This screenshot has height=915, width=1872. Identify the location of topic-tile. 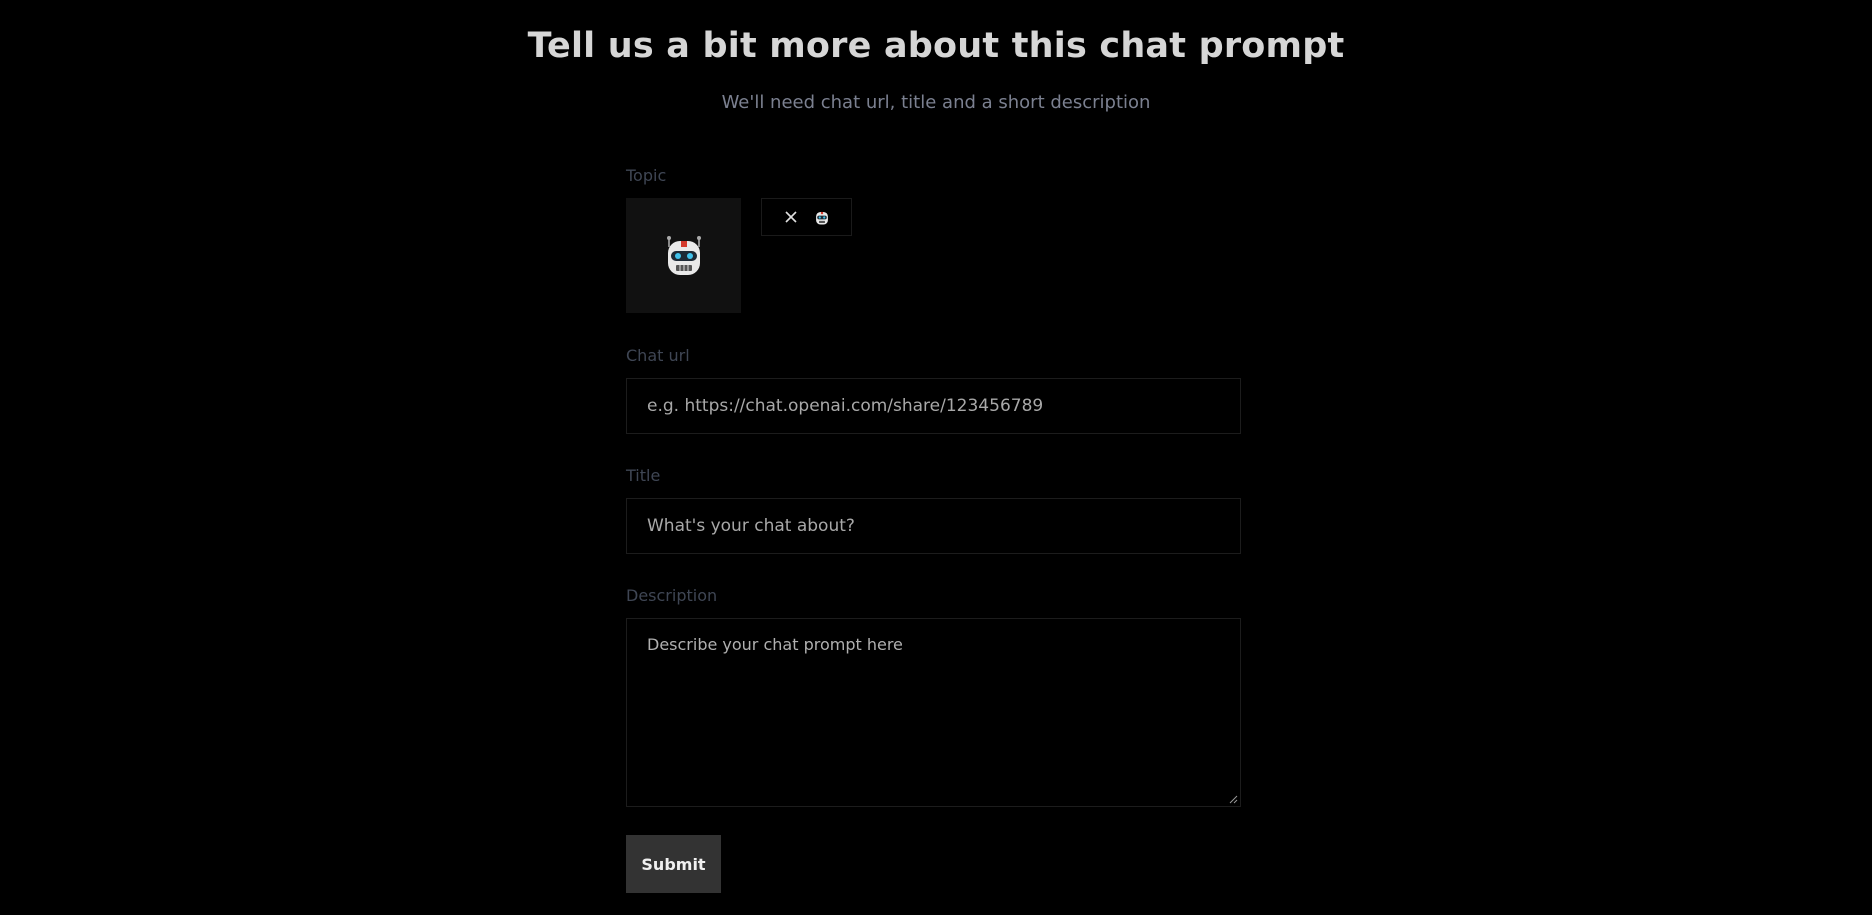
(683, 255).